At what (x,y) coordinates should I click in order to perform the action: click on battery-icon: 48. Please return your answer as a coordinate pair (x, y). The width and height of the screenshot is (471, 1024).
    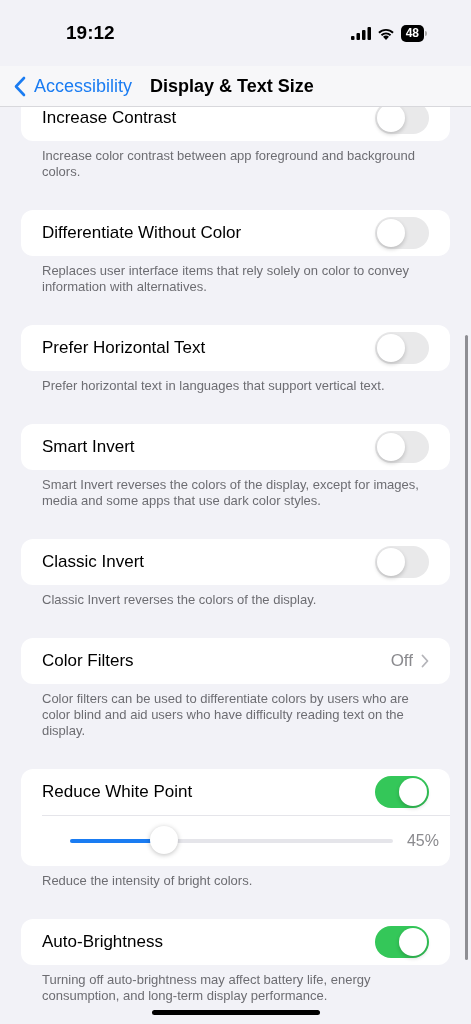
    Looking at the image, I should click on (413, 33).